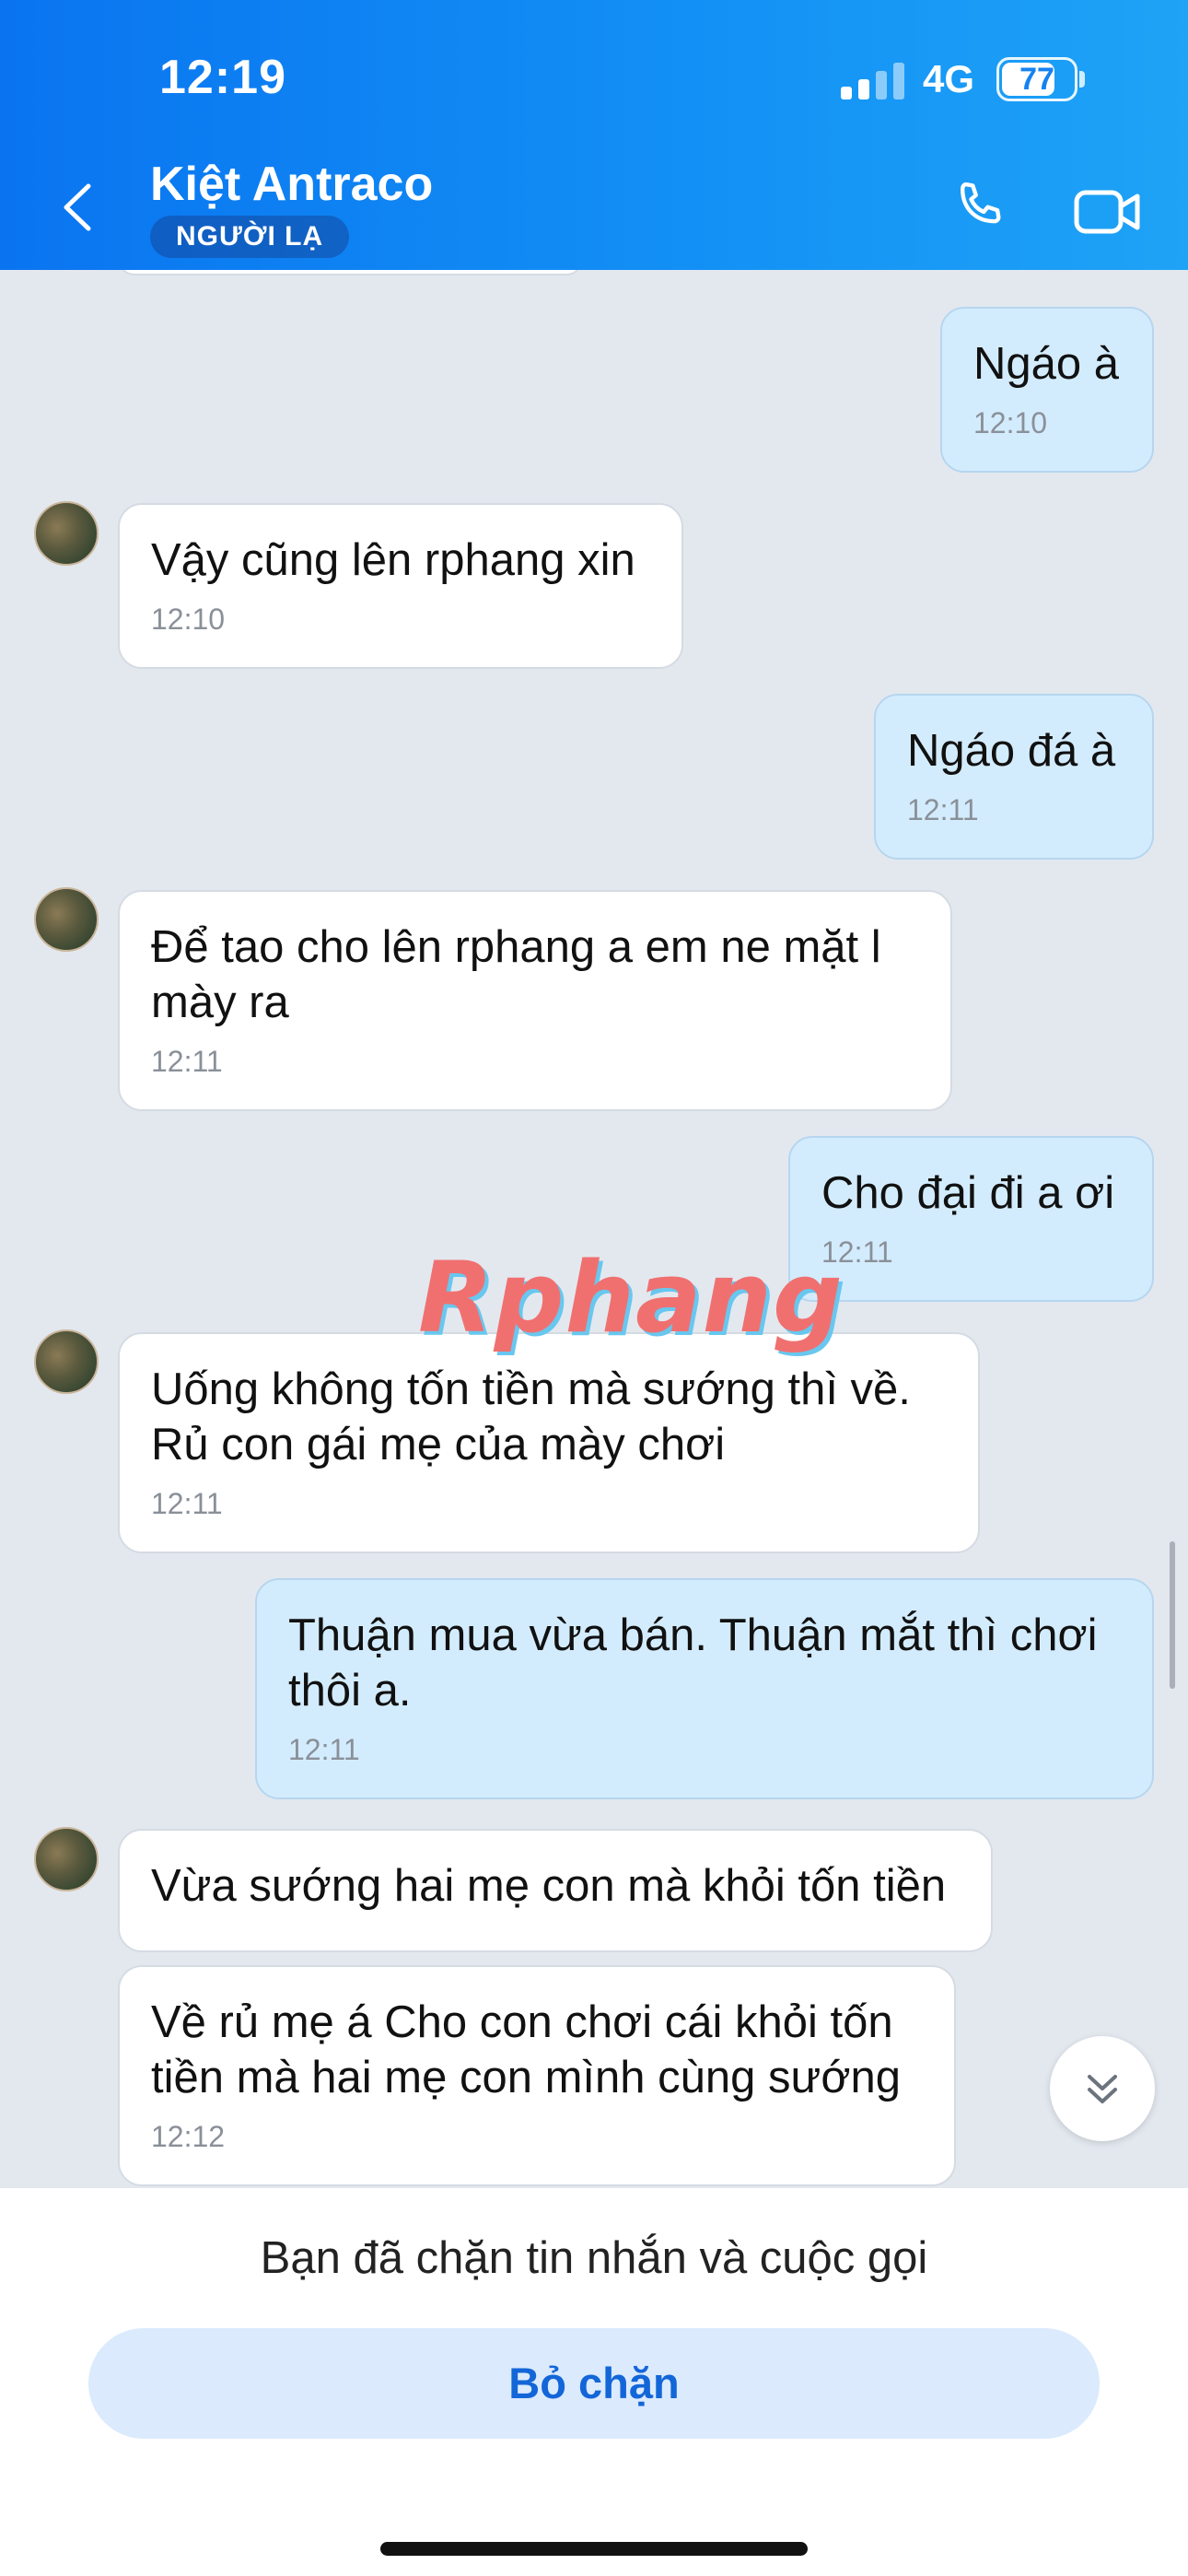 This screenshot has height=2576, width=1188. I want to click on message-time: 12:12, so click(189, 2136).